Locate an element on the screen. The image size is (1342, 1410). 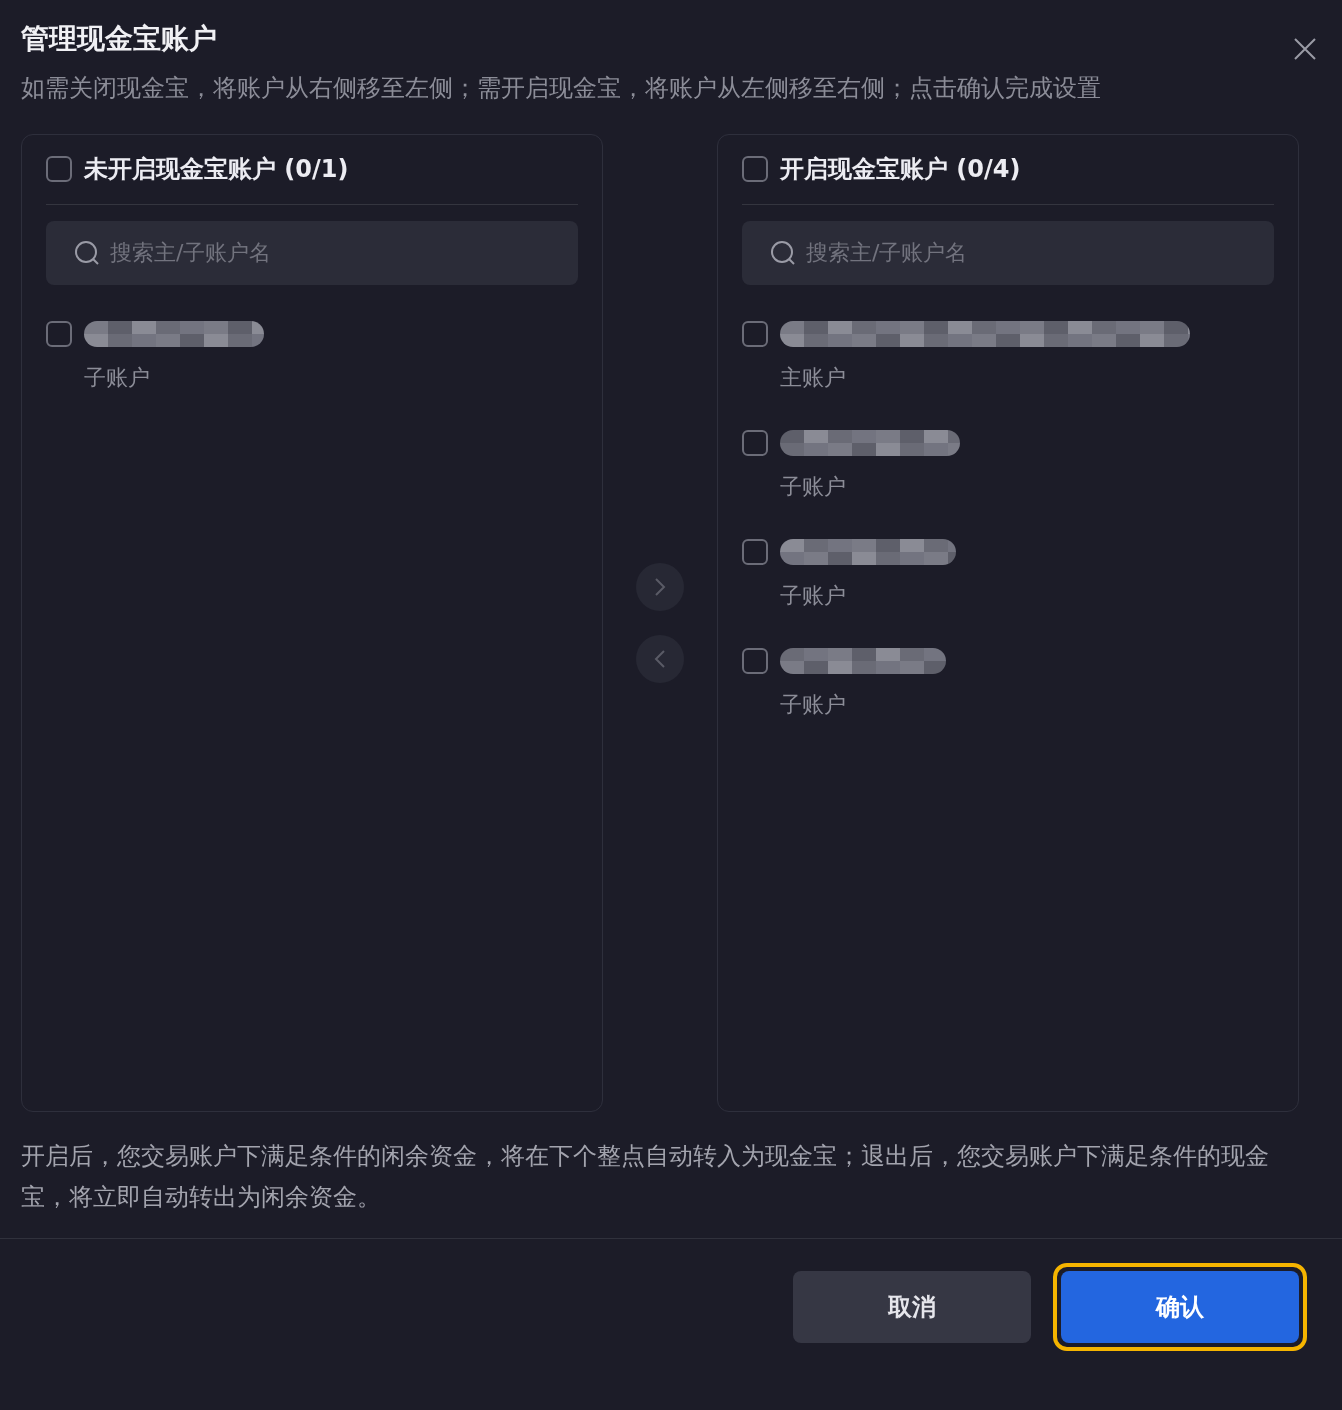
confirm-button: 确认 is located at coordinates (1180, 1306).